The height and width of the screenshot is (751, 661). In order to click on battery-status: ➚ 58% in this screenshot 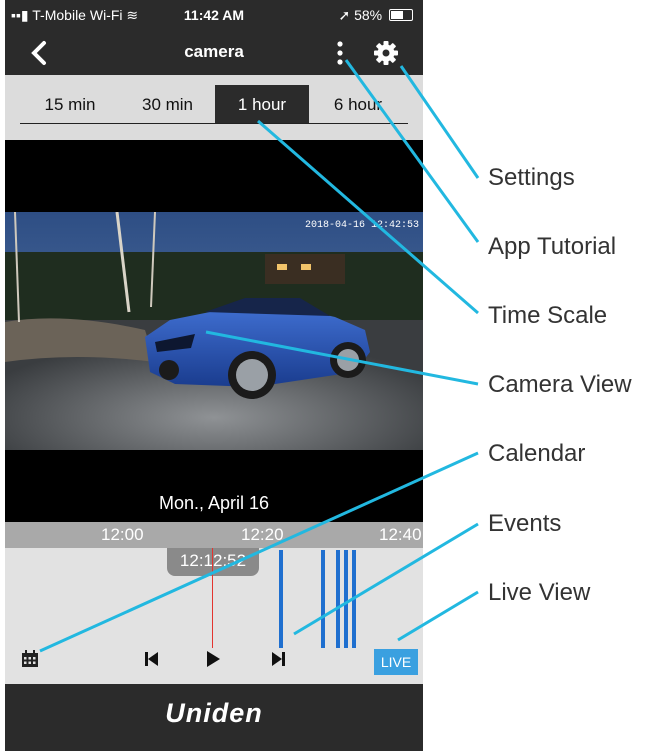, I will do `click(375, 15)`.